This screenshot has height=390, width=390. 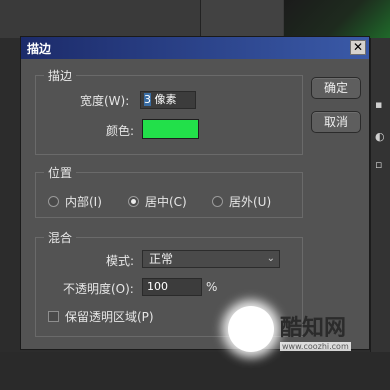 What do you see at coordinates (39, 48) in the screenshot?
I see `dialog-title: 描边` at bounding box center [39, 48].